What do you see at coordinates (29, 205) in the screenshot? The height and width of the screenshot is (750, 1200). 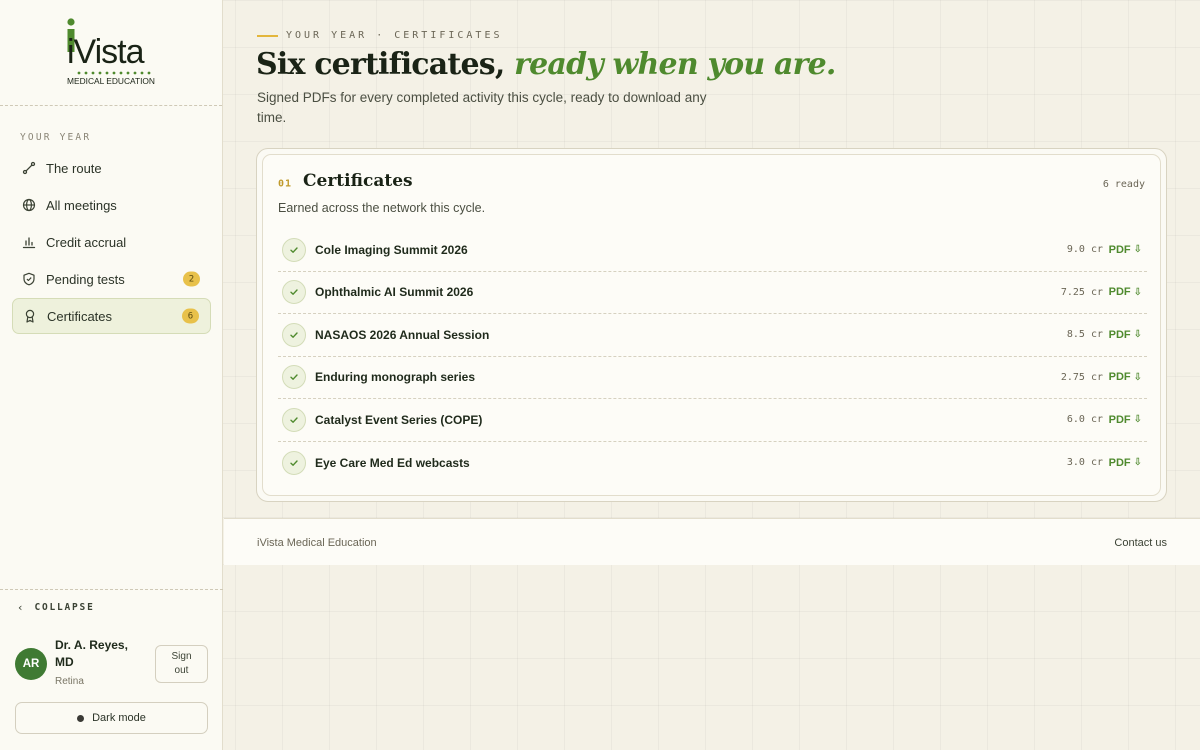 I see `globe-icon` at bounding box center [29, 205].